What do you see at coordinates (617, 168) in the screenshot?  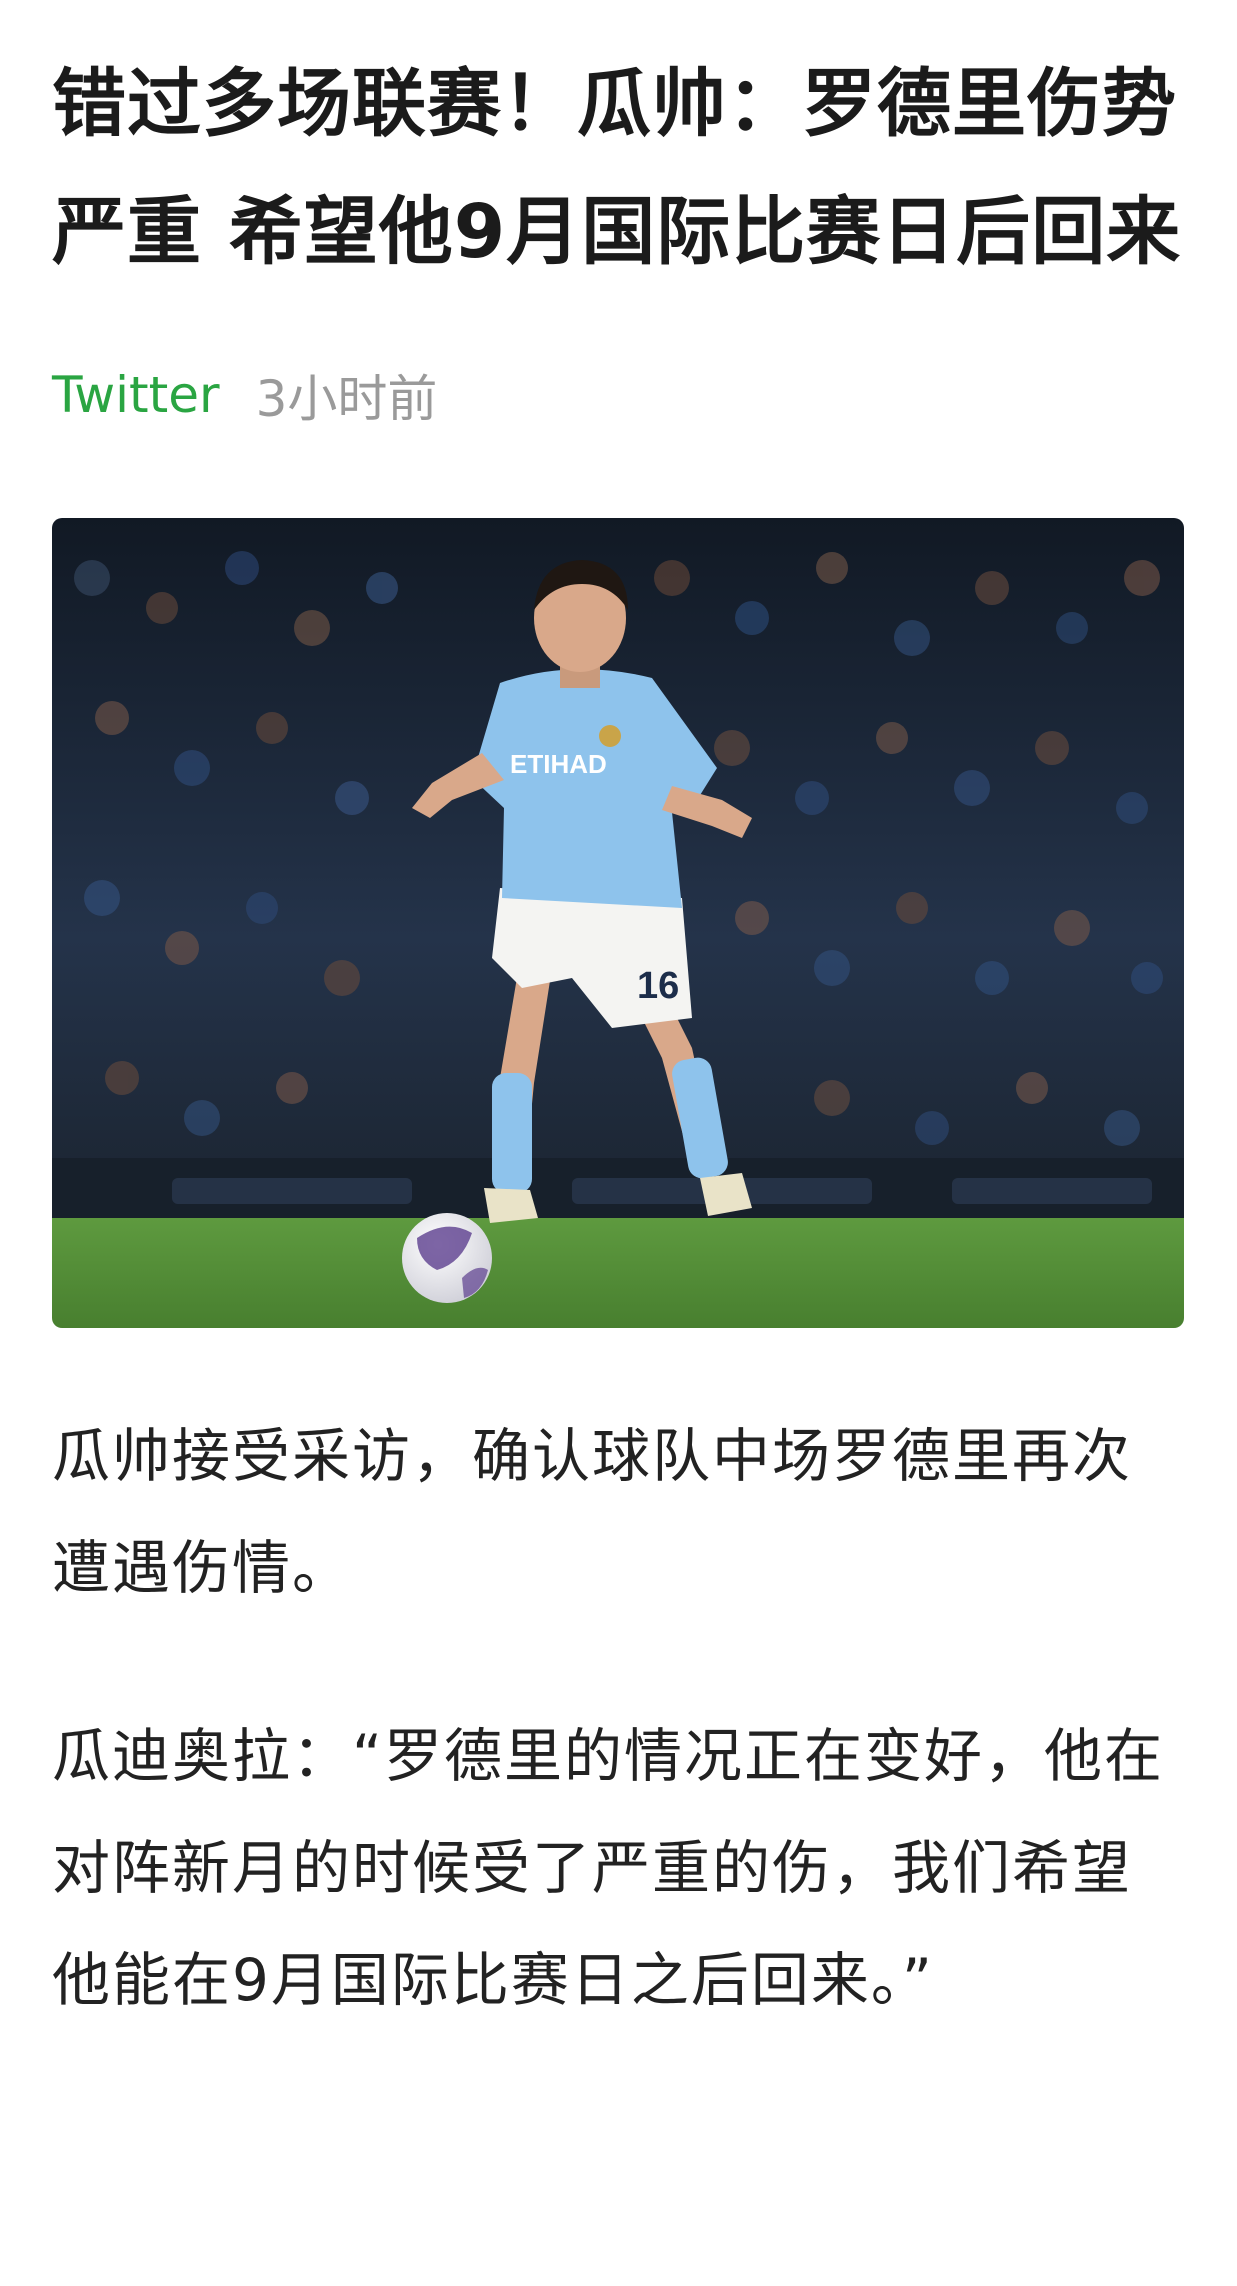 I see `article-headline: 错过多场联赛！瓜帅：罗德里伤势严重 希望他9月国际比赛日后回来` at bounding box center [617, 168].